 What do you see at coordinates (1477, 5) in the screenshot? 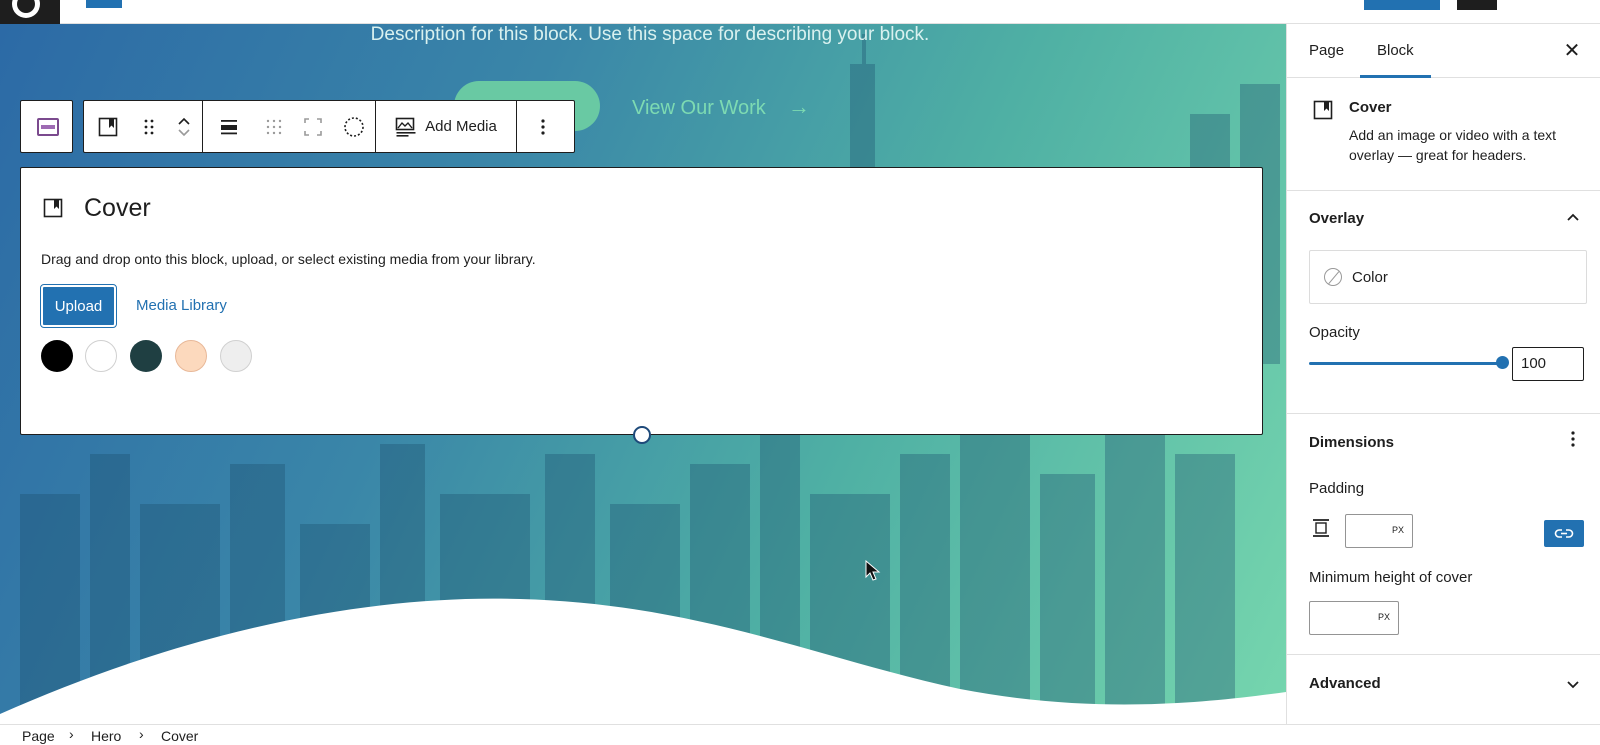
I see `settings-toggle-button` at bounding box center [1477, 5].